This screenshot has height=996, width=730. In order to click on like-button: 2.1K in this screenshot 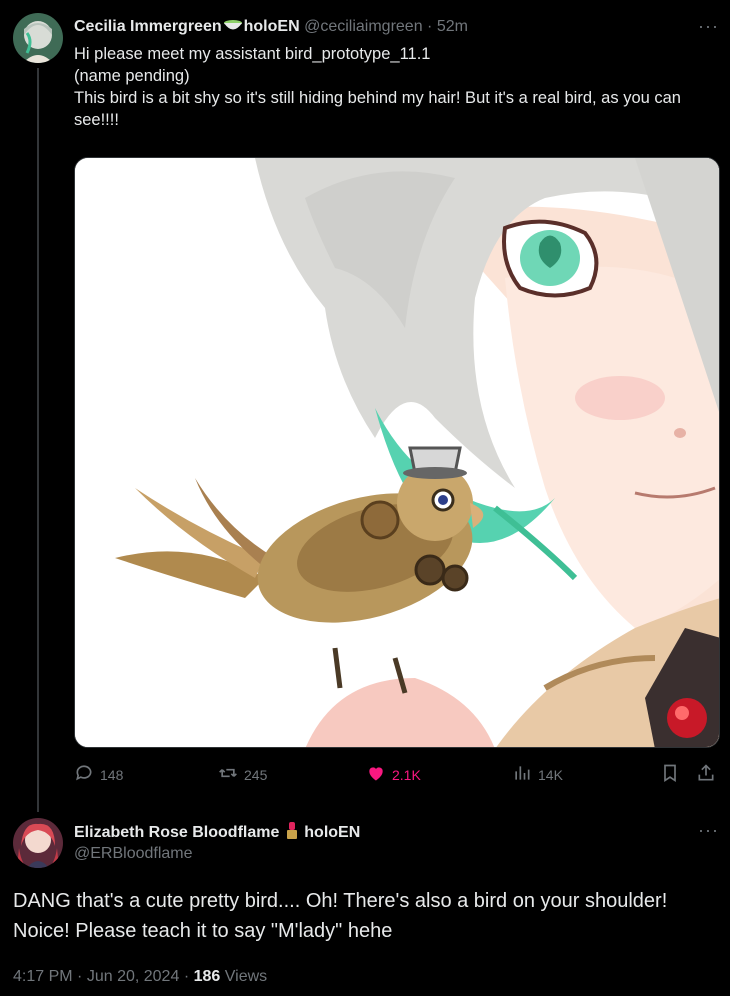, I will do `click(393, 774)`.